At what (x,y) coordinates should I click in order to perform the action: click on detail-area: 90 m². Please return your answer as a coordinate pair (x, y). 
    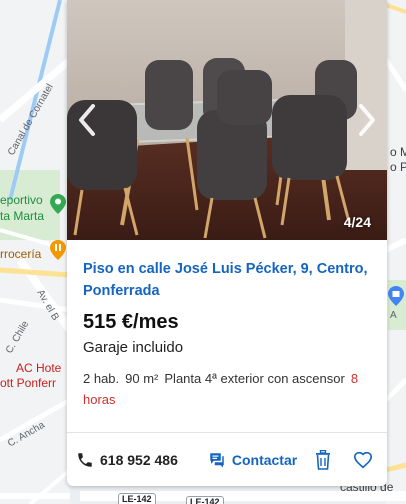
    Looking at the image, I should click on (142, 378).